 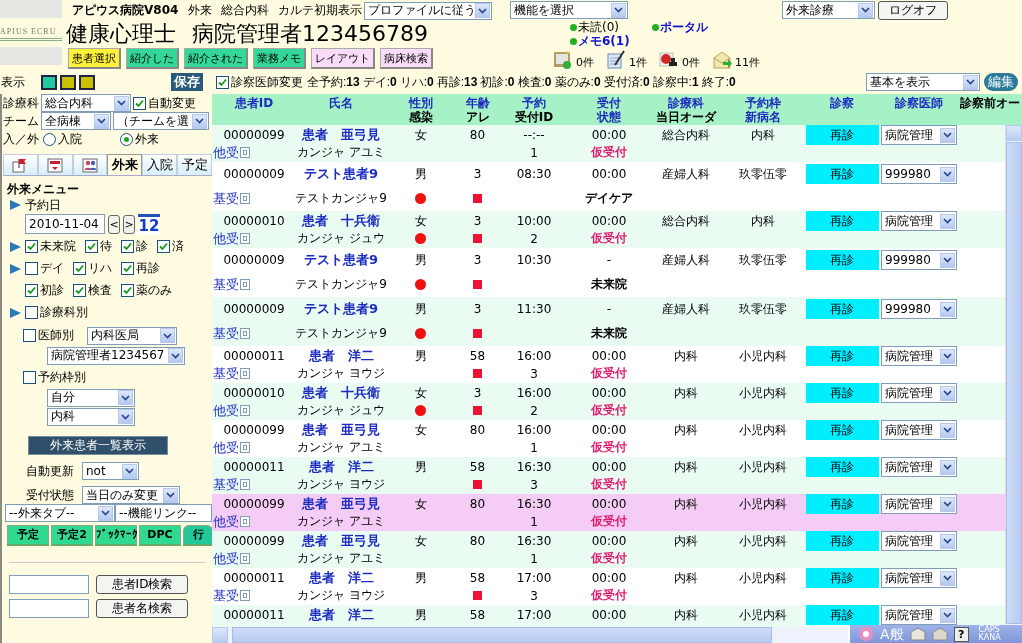 What do you see at coordinates (686, 103) in the screenshot?
I see `column-header: 診療科` at bounding box center [686, 103].